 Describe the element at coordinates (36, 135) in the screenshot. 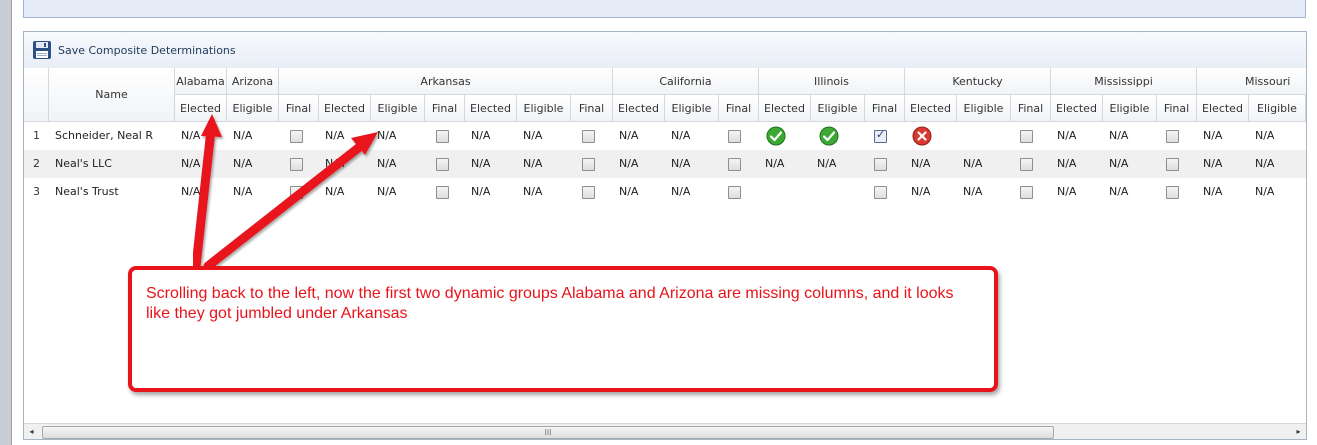

I see `row-number: 1` at that location.